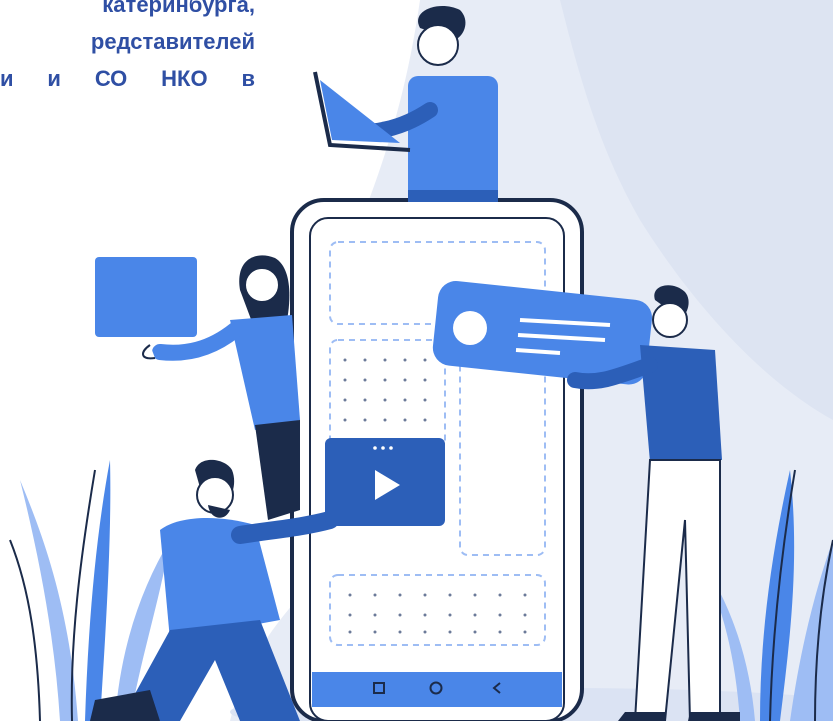 This screenshot has width=833, height=721. I want to click on video-card, so click(385, 482).